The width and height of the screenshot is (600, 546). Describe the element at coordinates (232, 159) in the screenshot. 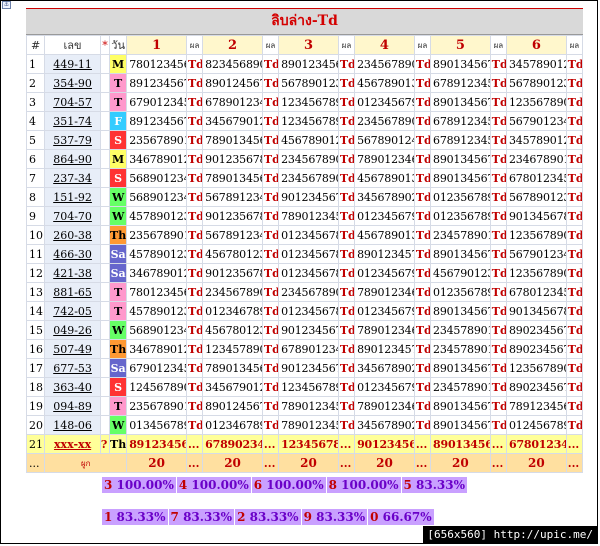

I see `row-number-cell: 9012356780` at that location.